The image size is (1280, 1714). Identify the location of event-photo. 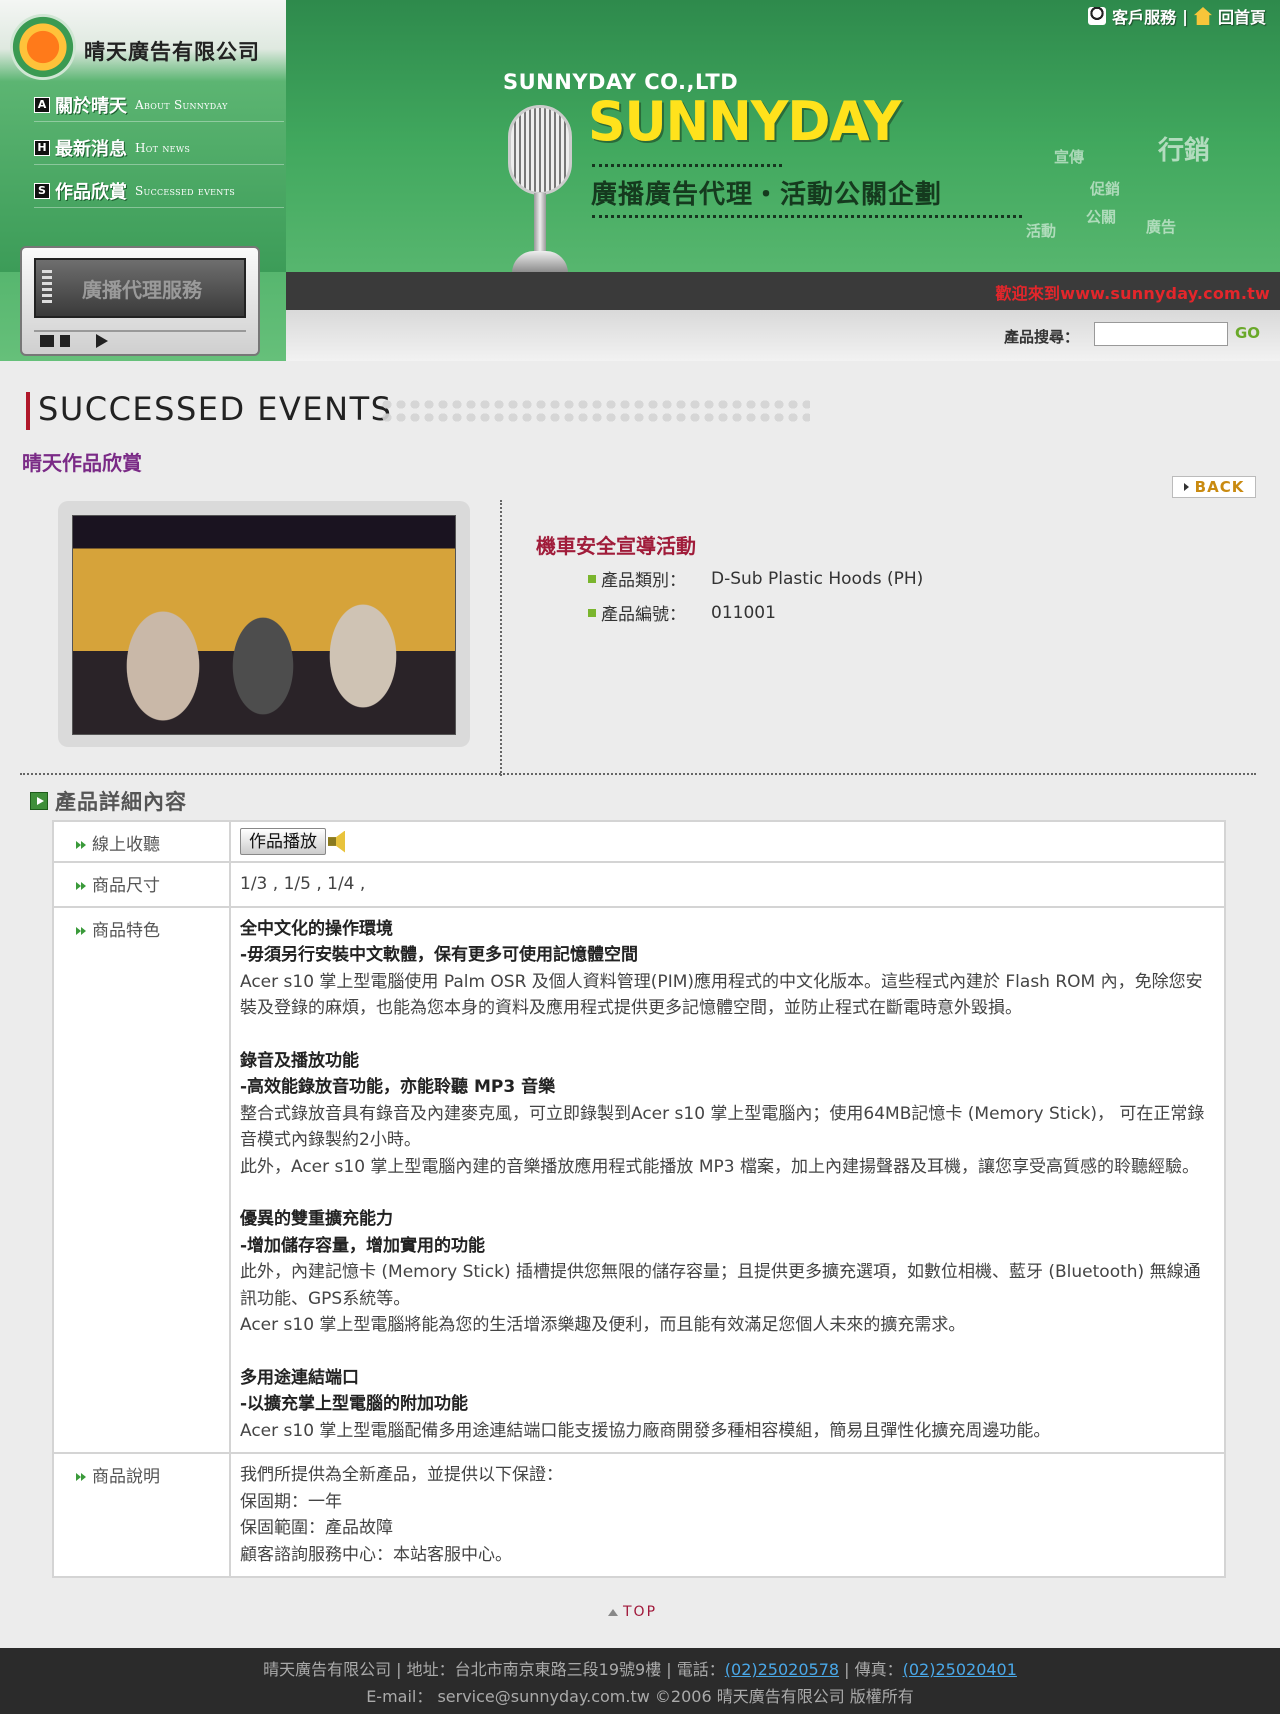
(264, 625).